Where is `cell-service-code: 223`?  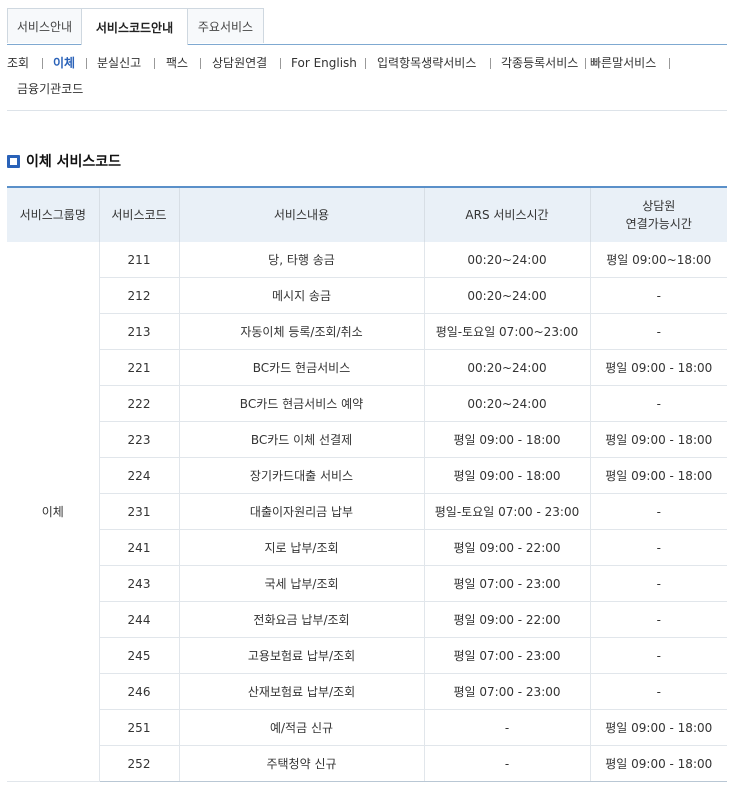 cell-service-code: 223 is located at coordinates (138, 439).